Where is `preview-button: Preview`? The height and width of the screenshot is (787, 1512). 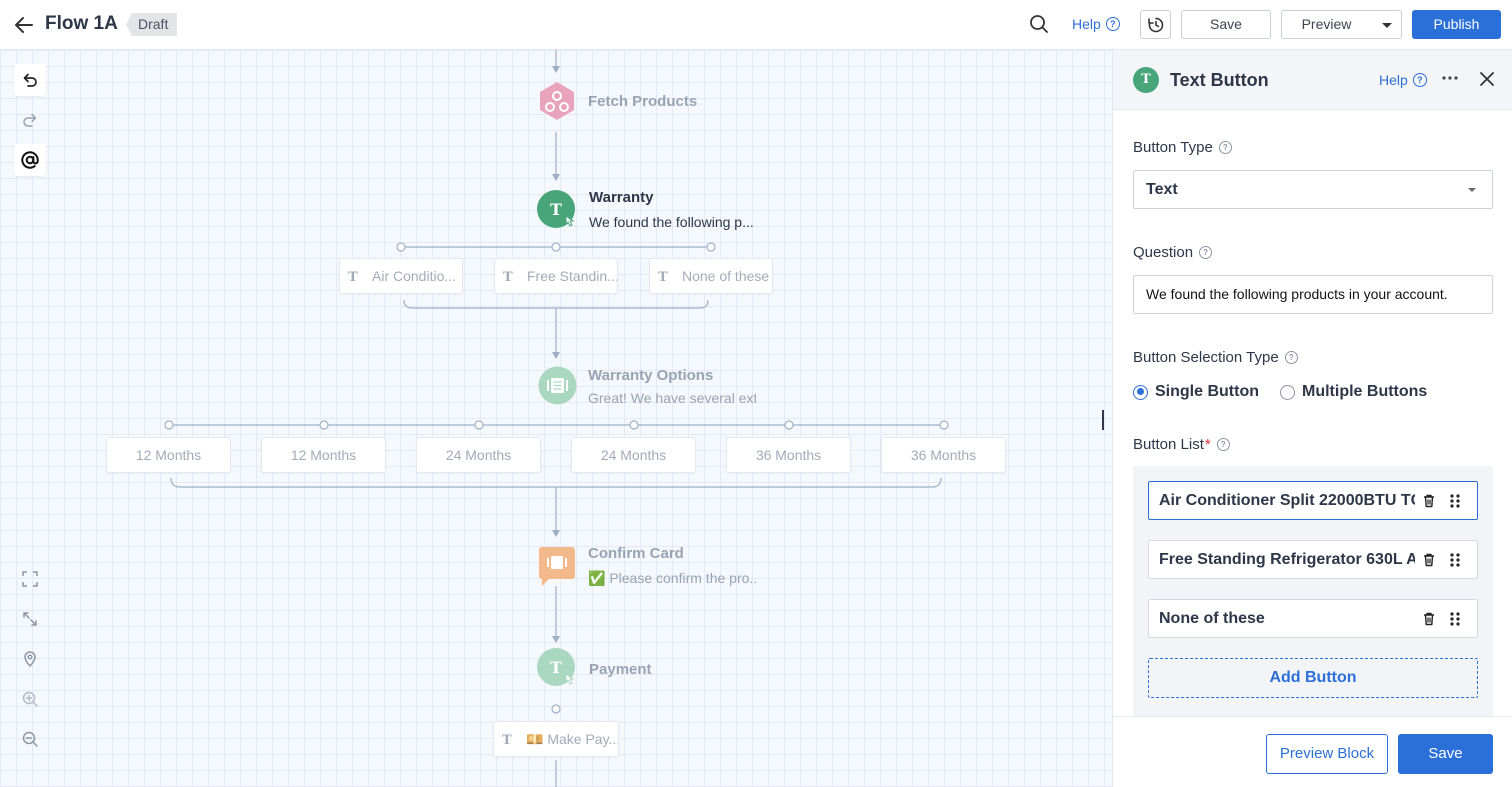
preview-button: Preview is located at coordinates (1326, 24).